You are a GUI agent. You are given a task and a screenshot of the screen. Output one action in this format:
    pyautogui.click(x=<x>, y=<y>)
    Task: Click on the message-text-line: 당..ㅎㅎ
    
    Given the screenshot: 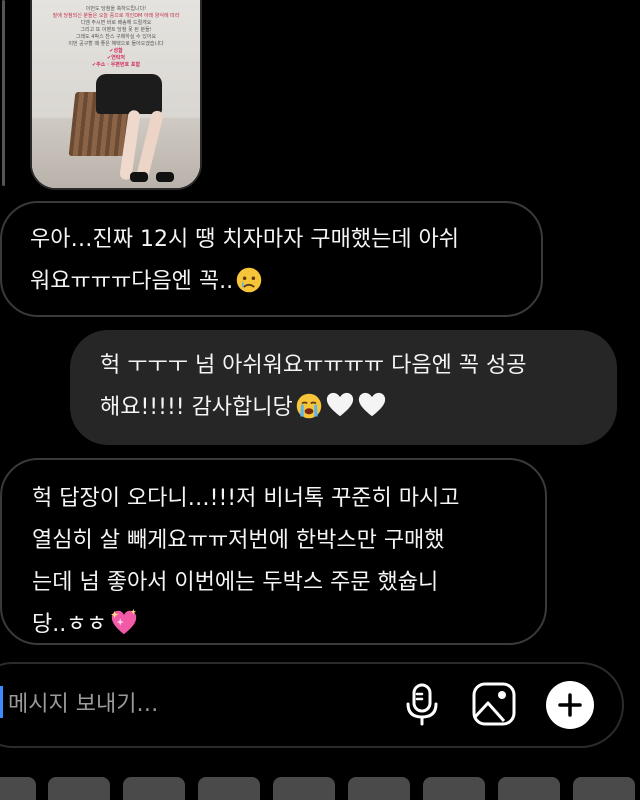 What is the action you would take?
    pyautogui.click(x=69, y=624)
    